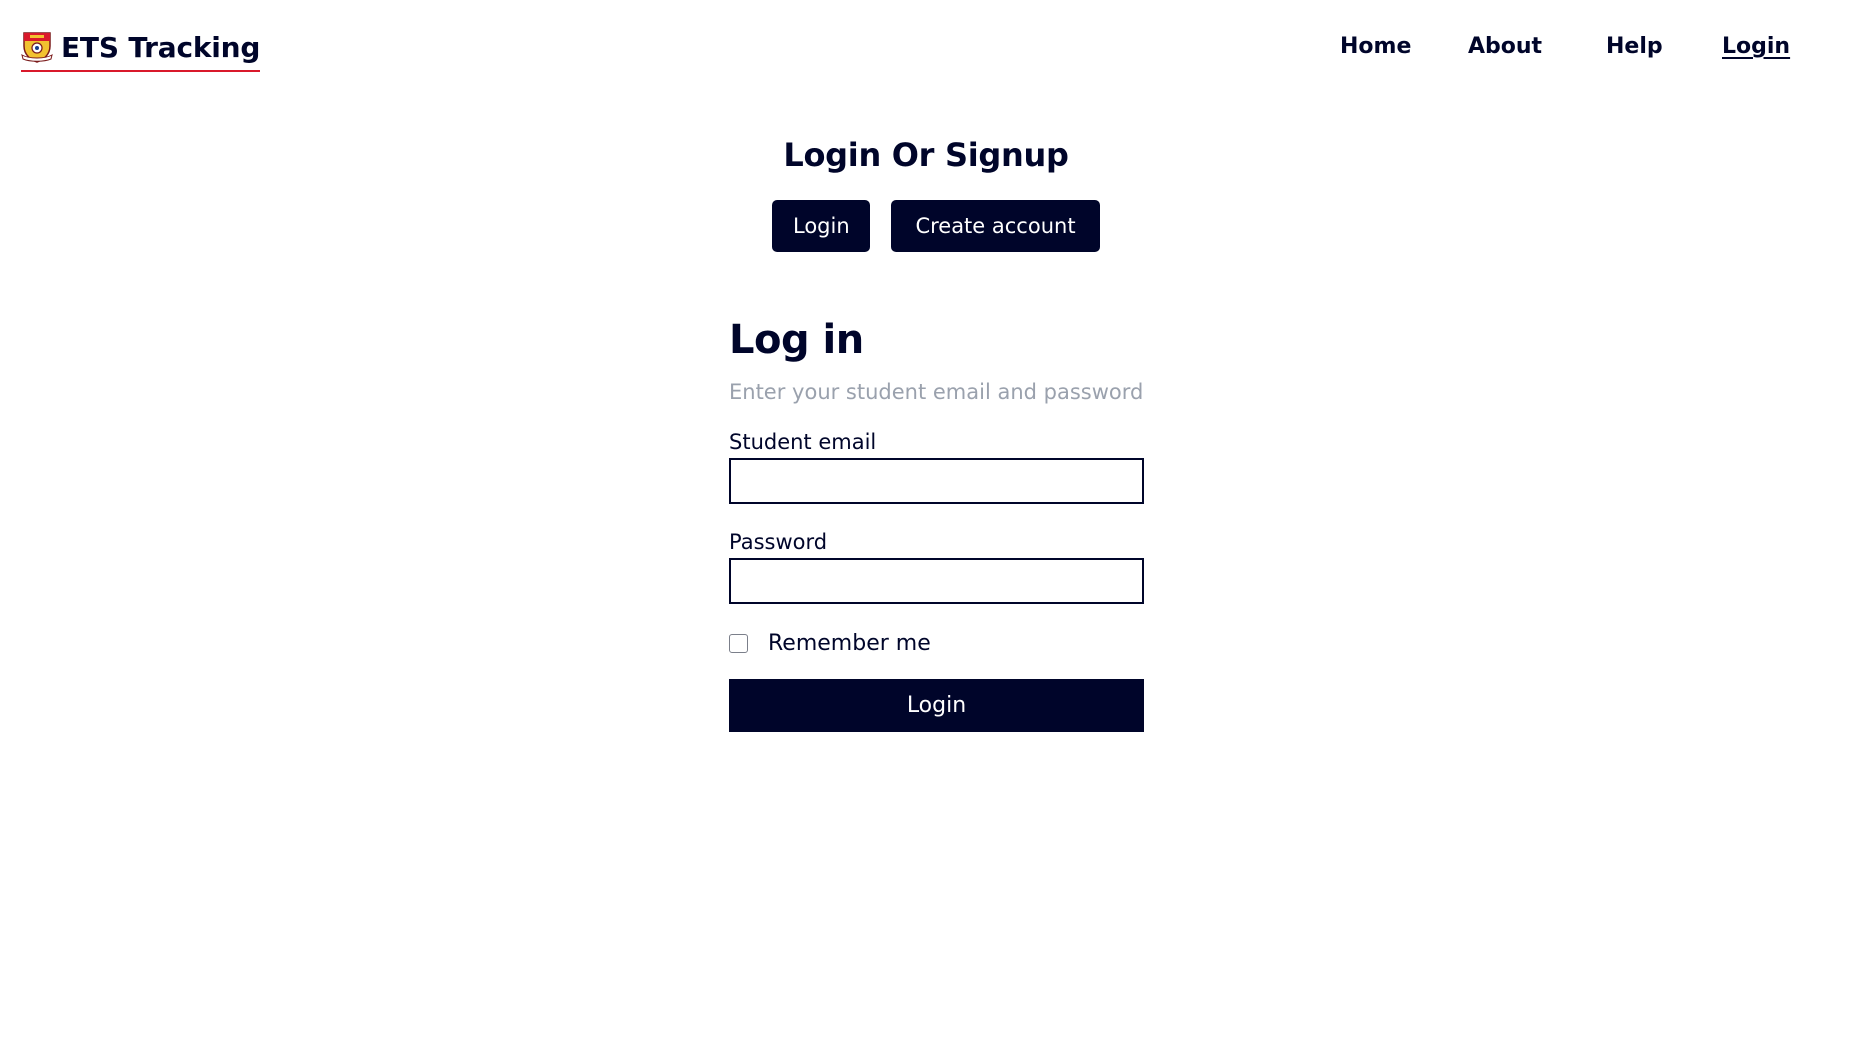 The image size is (1852, 1038). I want to click on create-account-button: Create account, so click(995, 226).